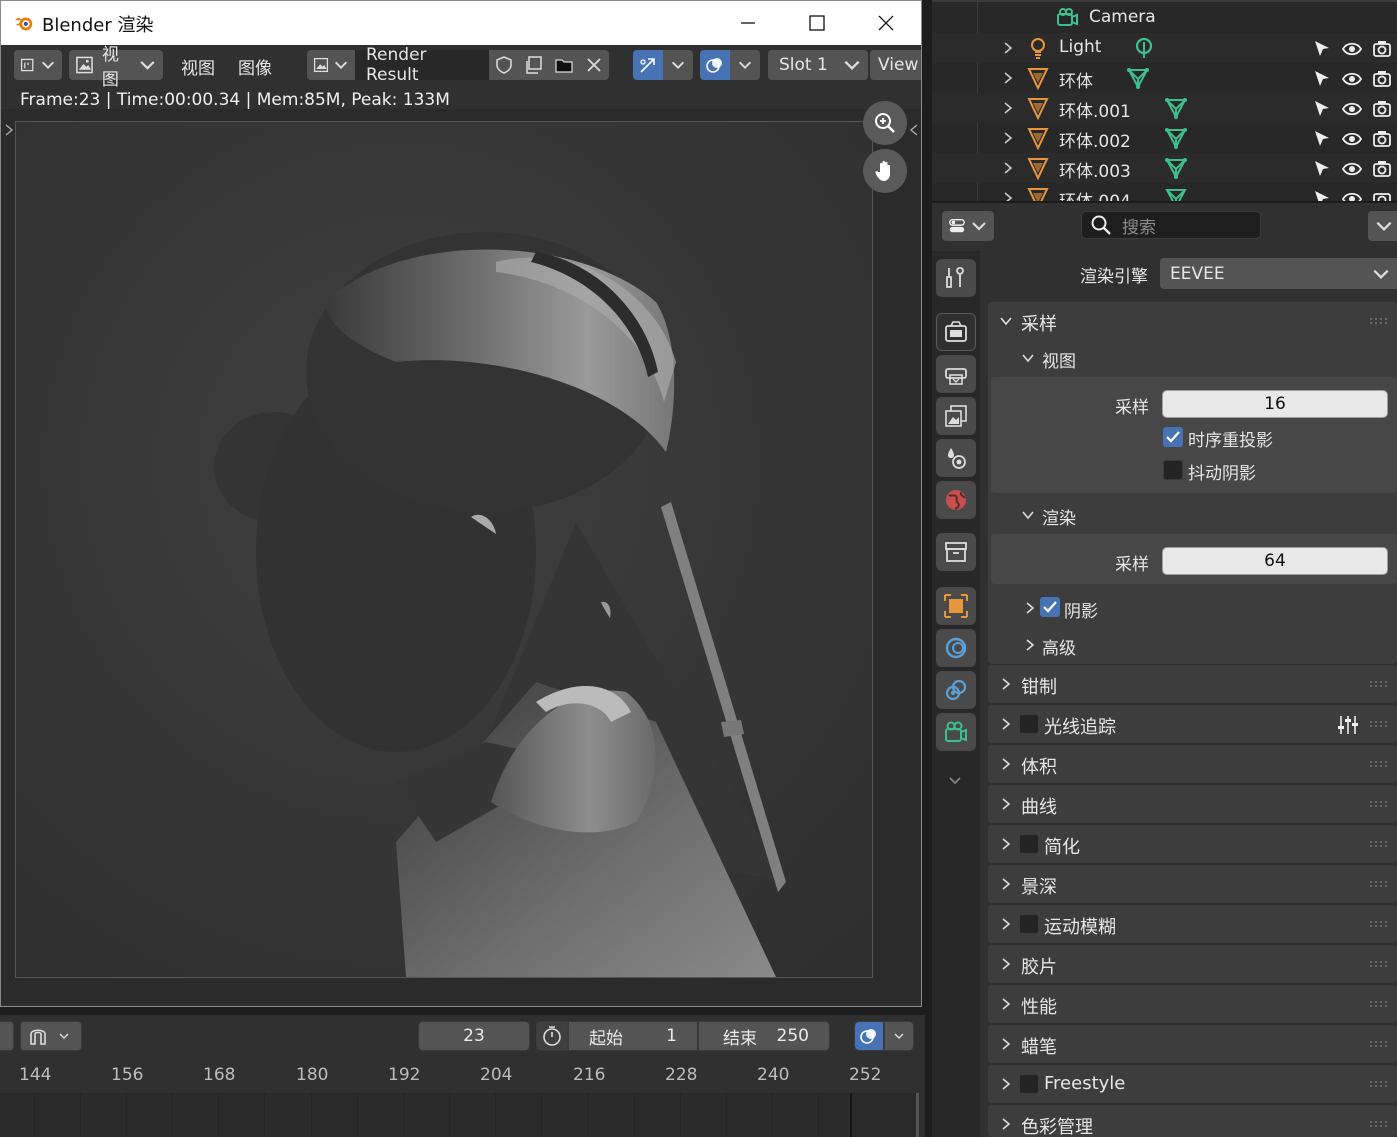 This screenshot has height=1137, width=1397. I want to click on tab-view-layer, so click(956, 416).